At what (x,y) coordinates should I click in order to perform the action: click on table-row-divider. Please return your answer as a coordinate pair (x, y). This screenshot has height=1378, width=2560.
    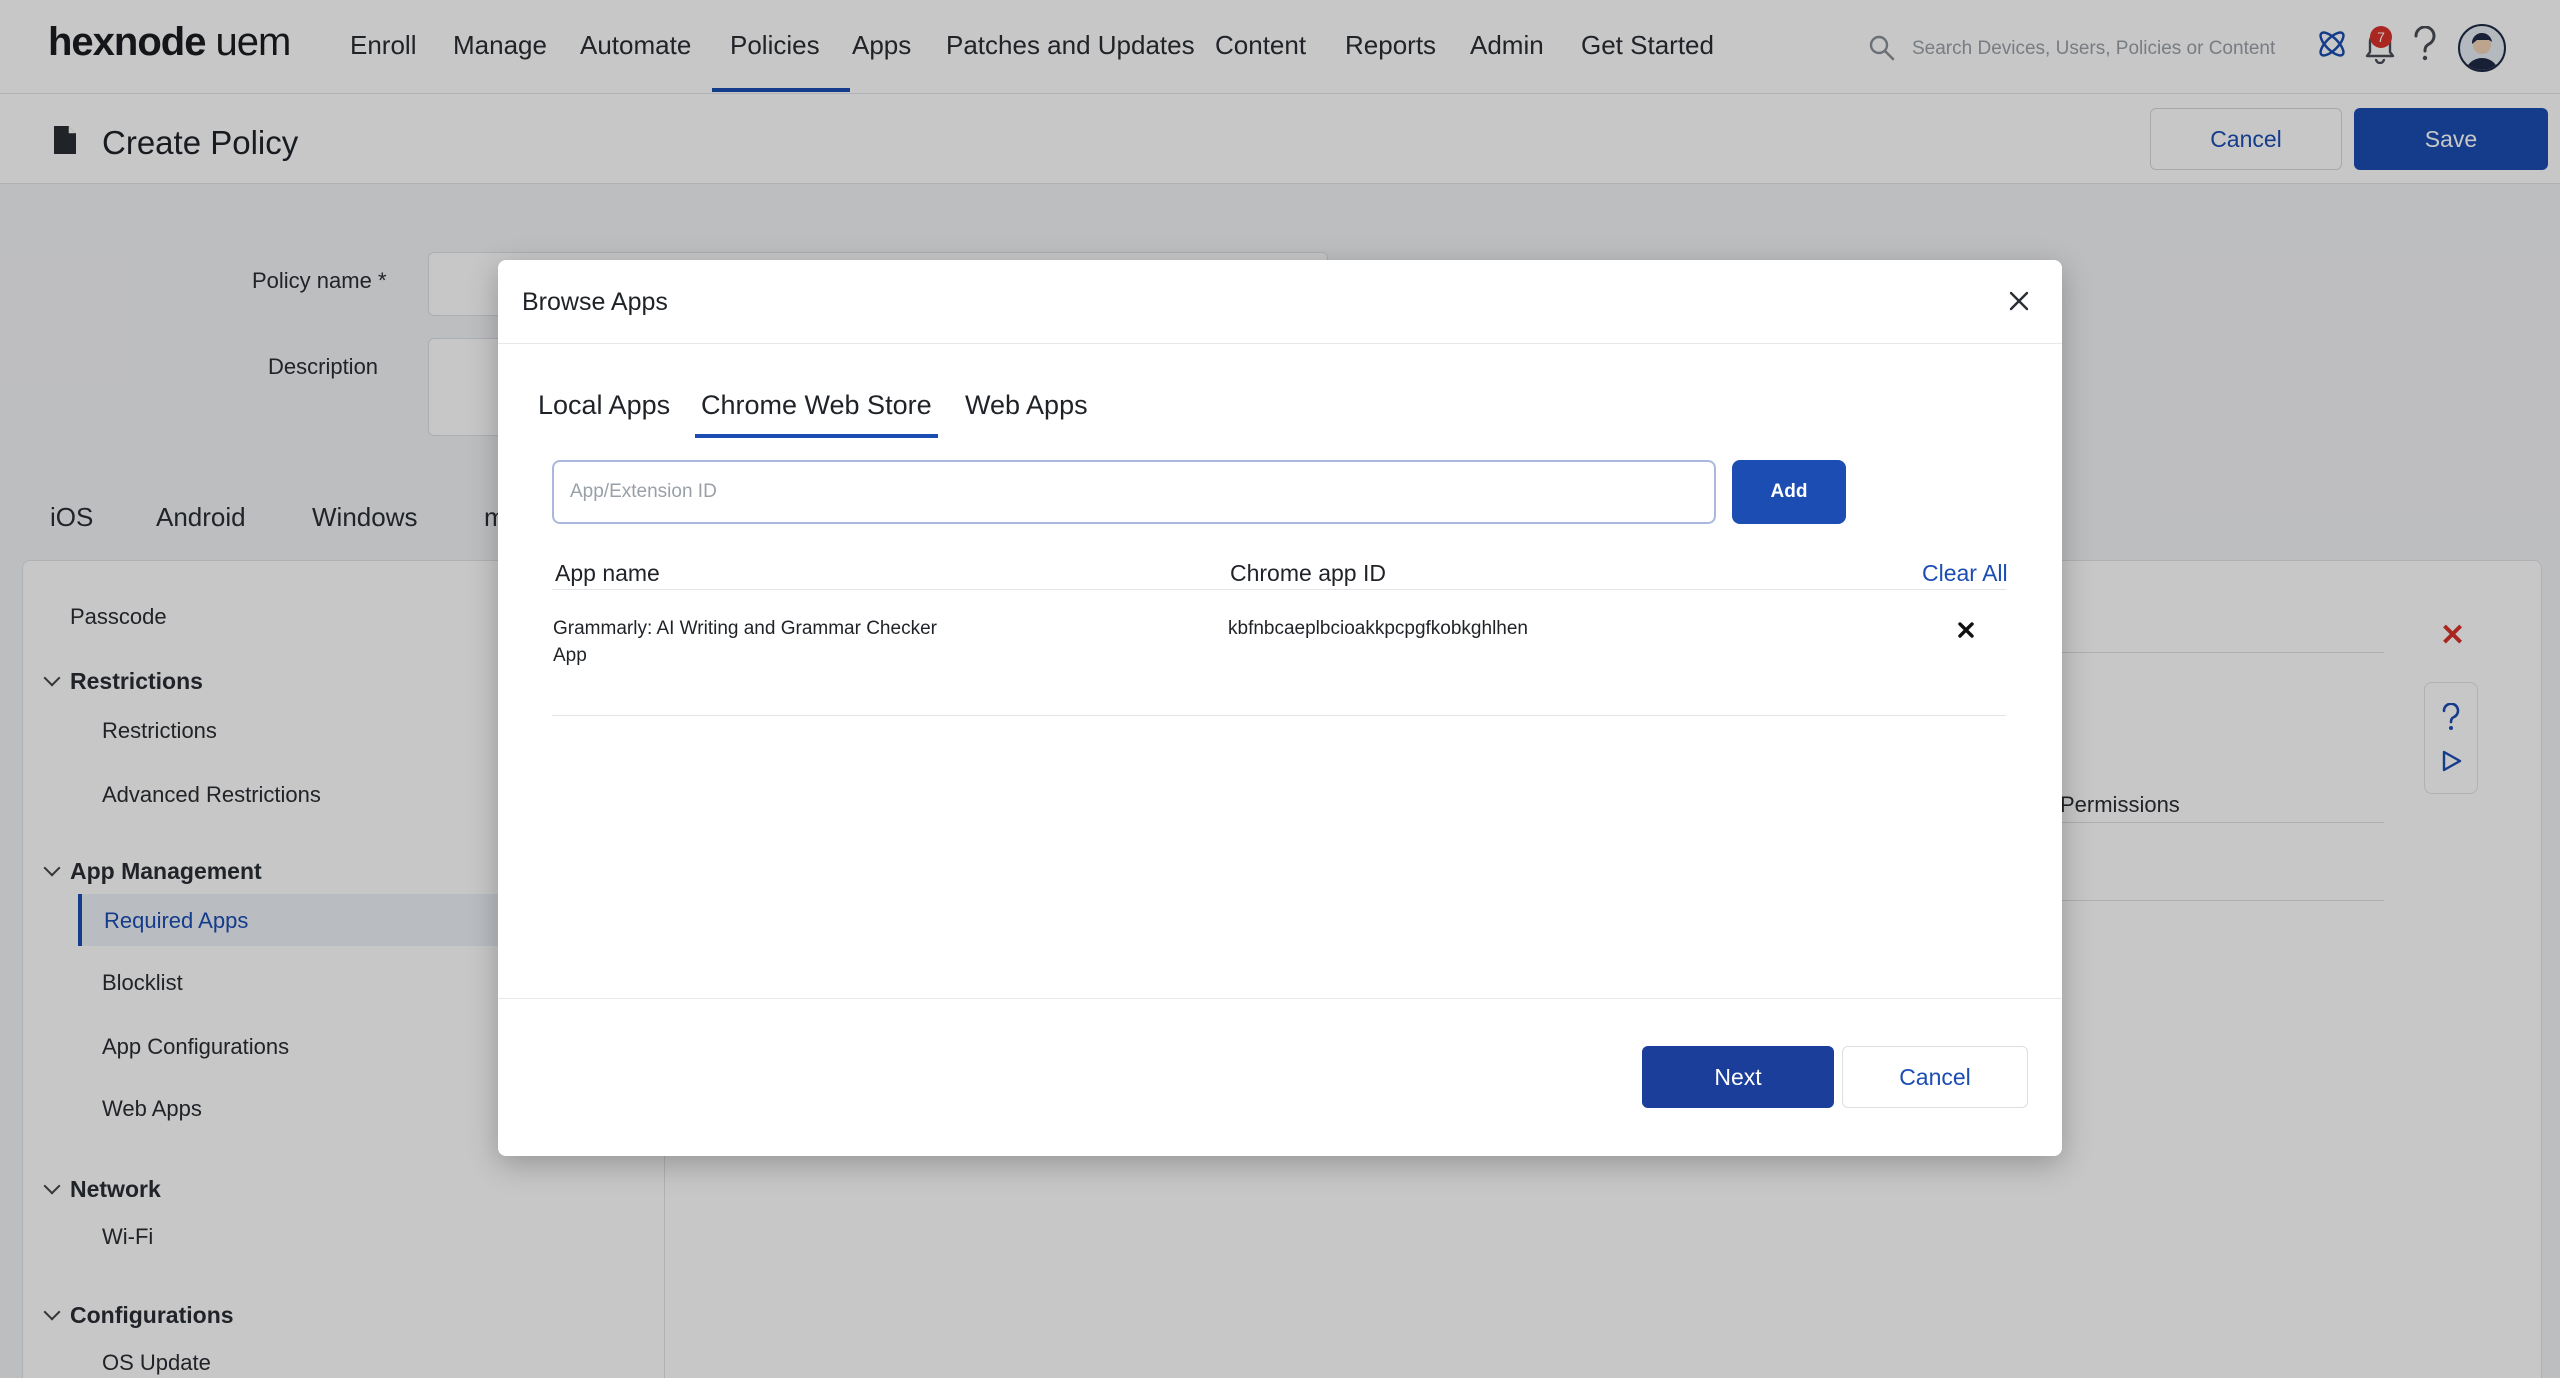
    Looking at the image, I should click on (1279, 715).